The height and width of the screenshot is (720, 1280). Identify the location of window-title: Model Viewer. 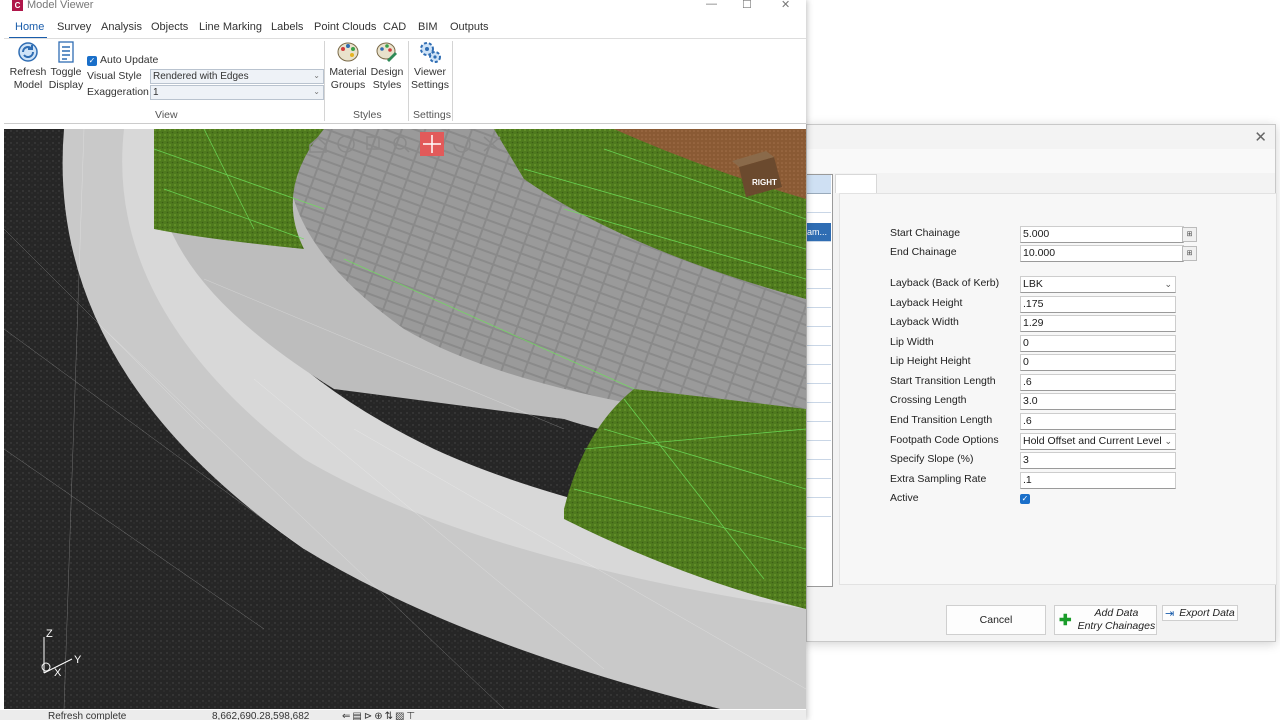
(60, 5).